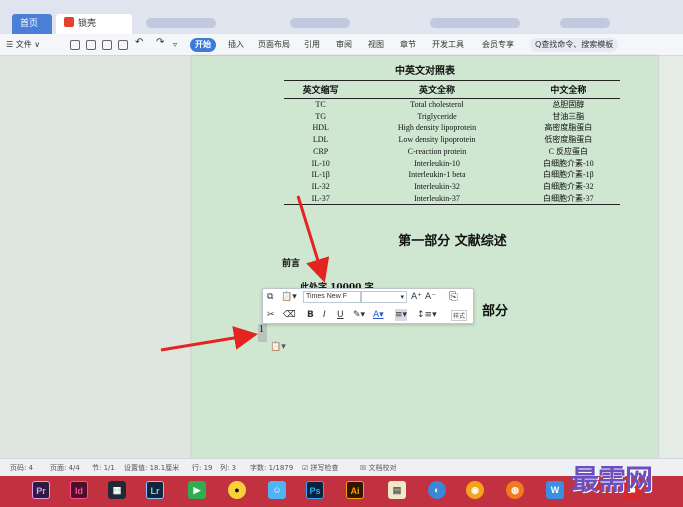  Describe the element at coordinates (202, 468) in the screenshot. I see `status-row: 行: 19` at that location.